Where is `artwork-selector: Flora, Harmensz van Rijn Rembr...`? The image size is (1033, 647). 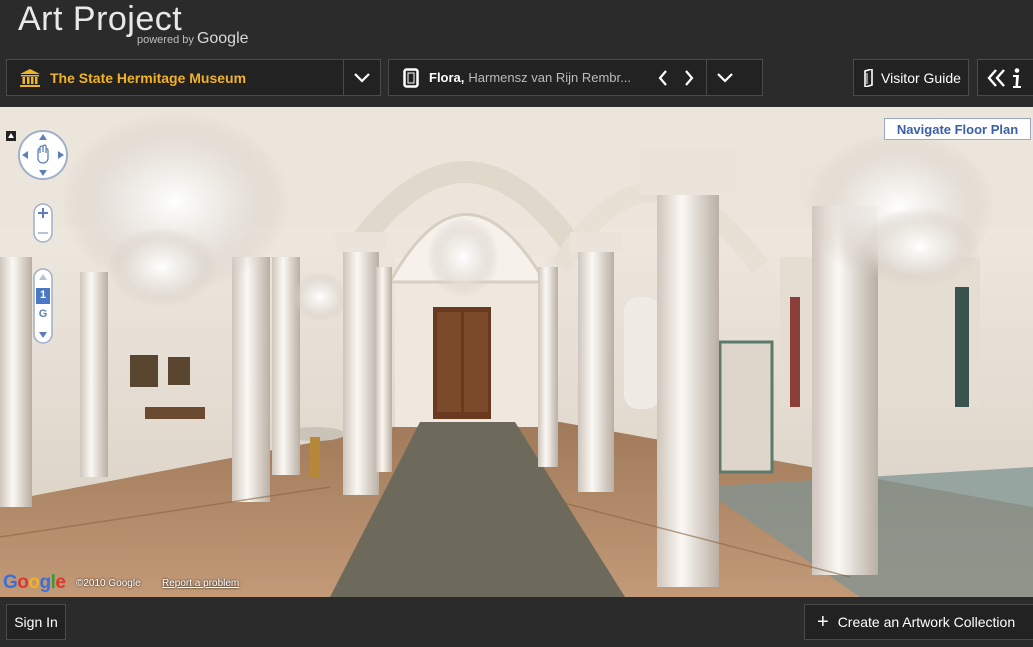 artwork-selector: Flora, Harmensz van Rijn Rembr... is located at coordinates (575, 77).